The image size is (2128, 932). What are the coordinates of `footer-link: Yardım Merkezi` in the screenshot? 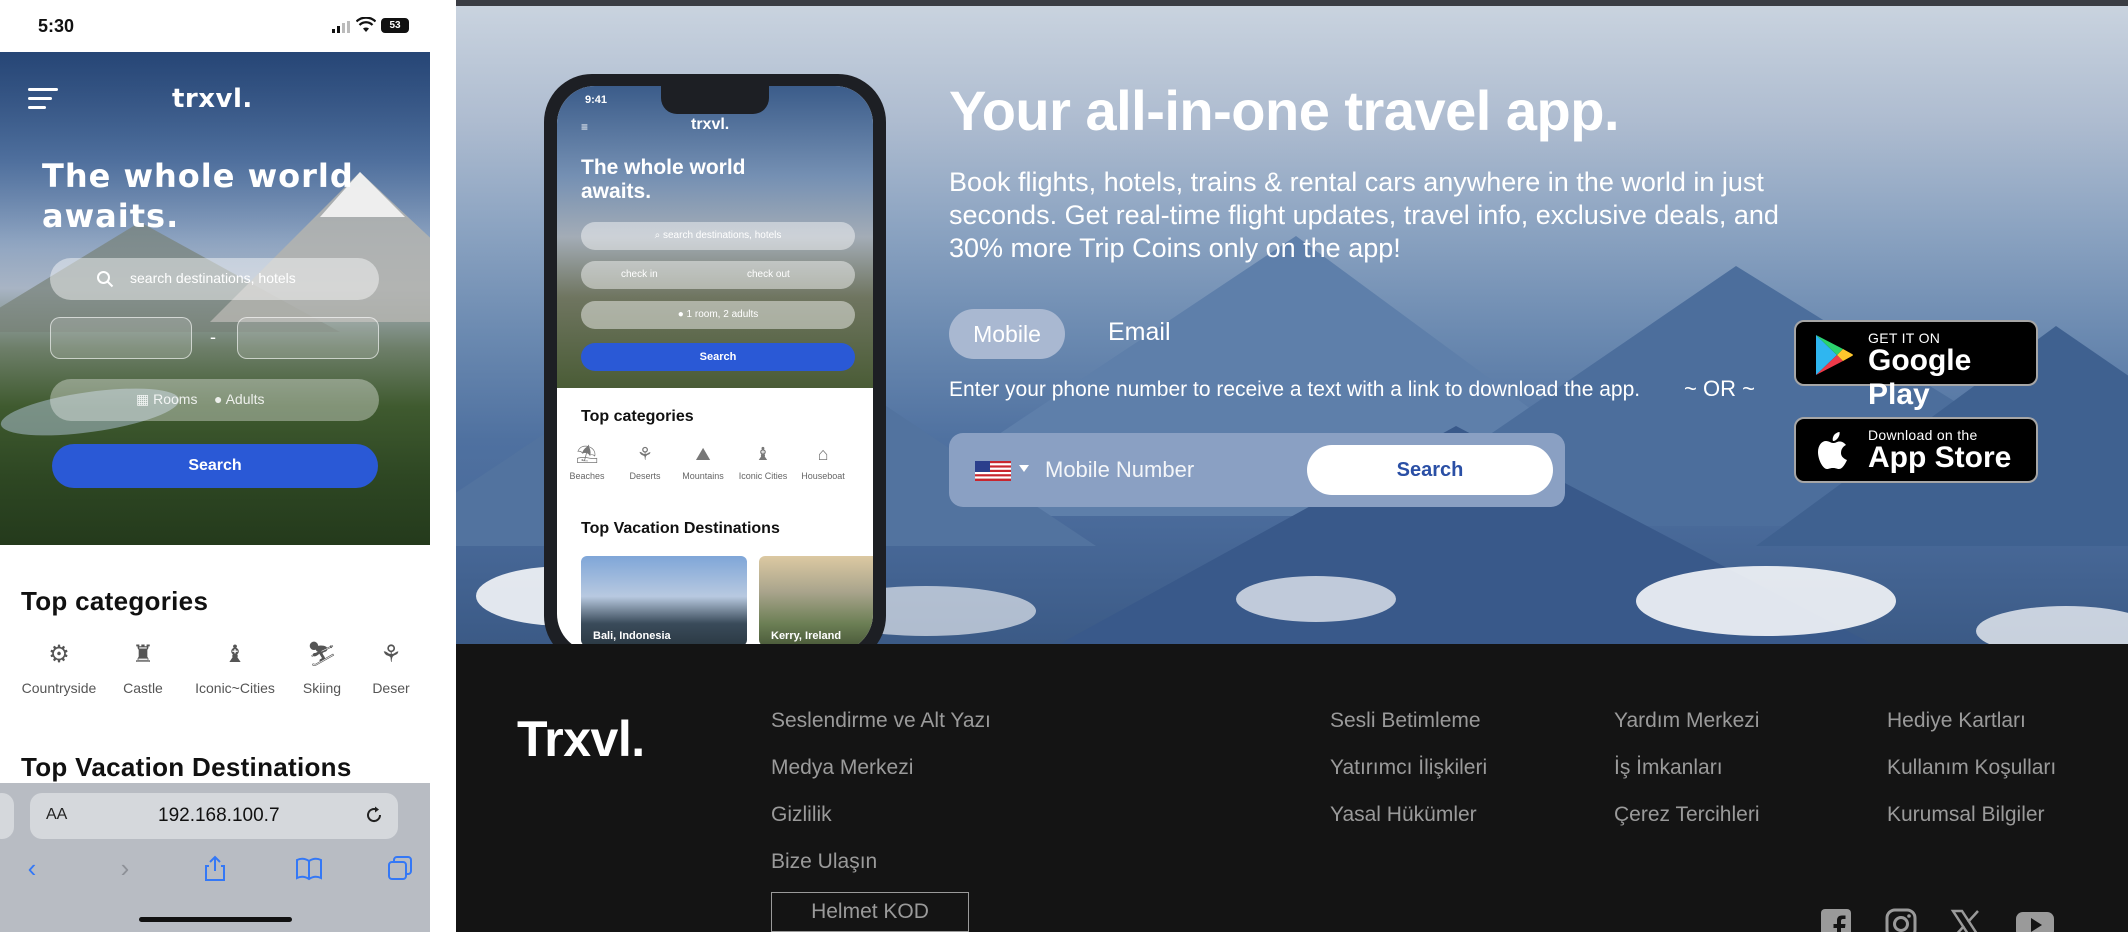 It's located at (1686, 721).